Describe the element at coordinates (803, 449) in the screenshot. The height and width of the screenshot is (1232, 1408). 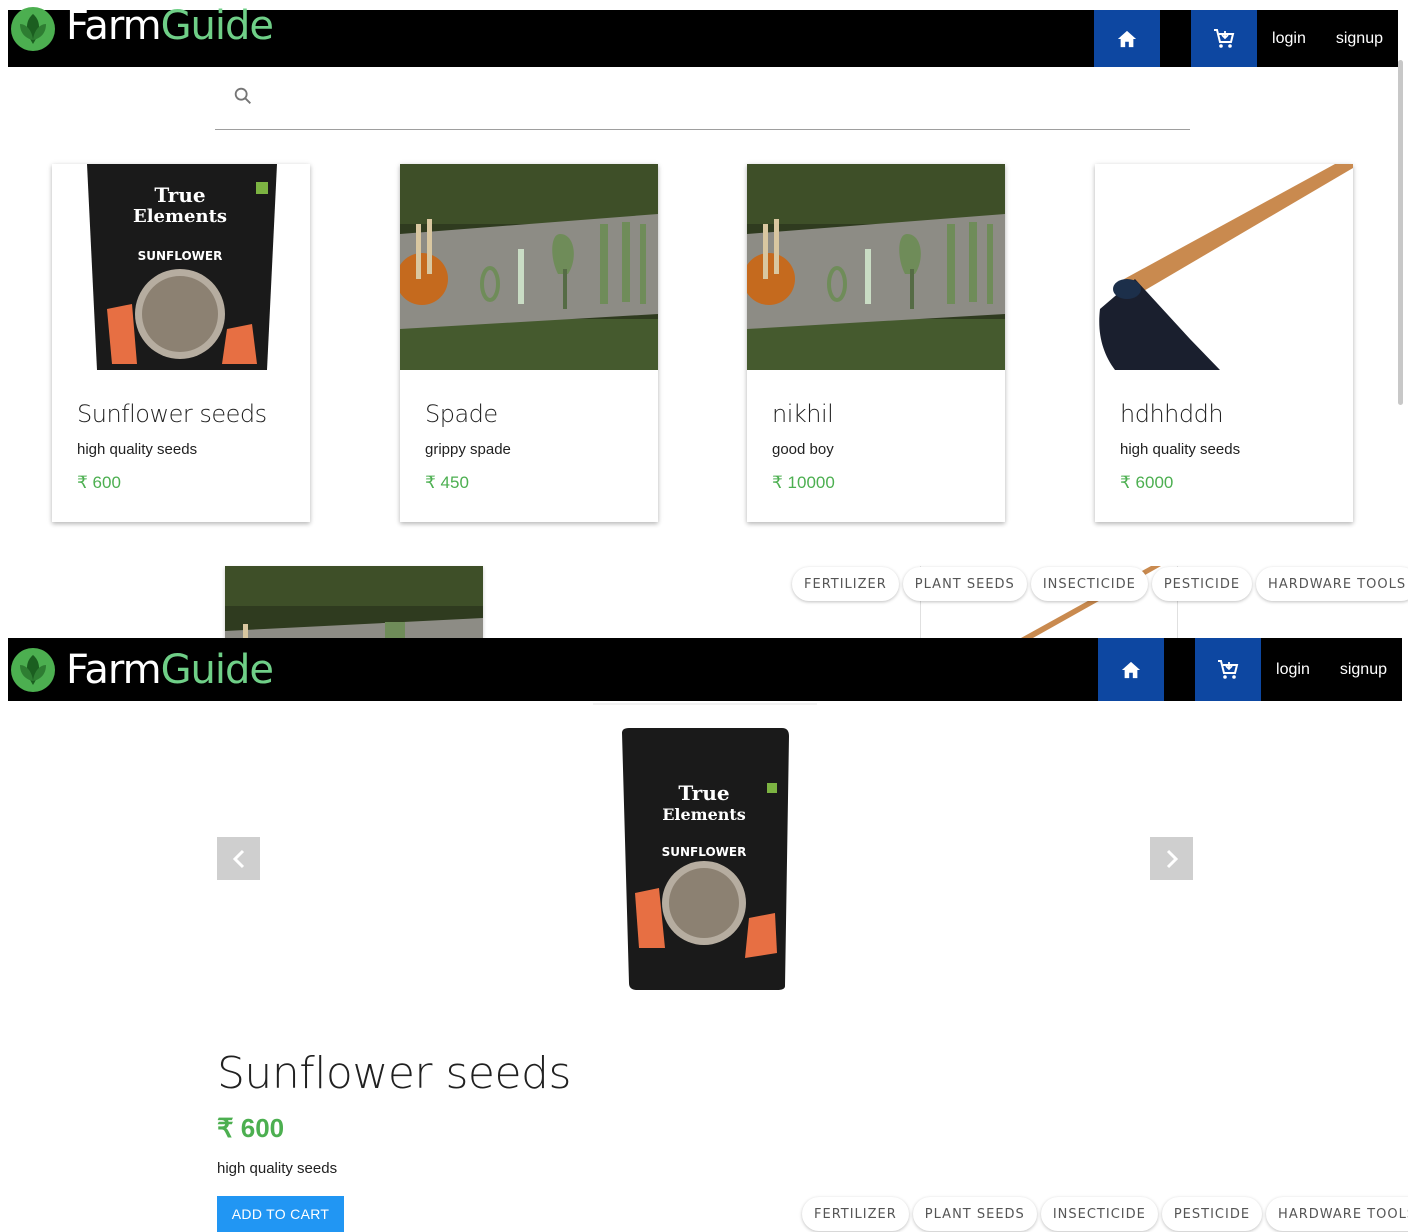
I see `product-description: good boy` at that location.